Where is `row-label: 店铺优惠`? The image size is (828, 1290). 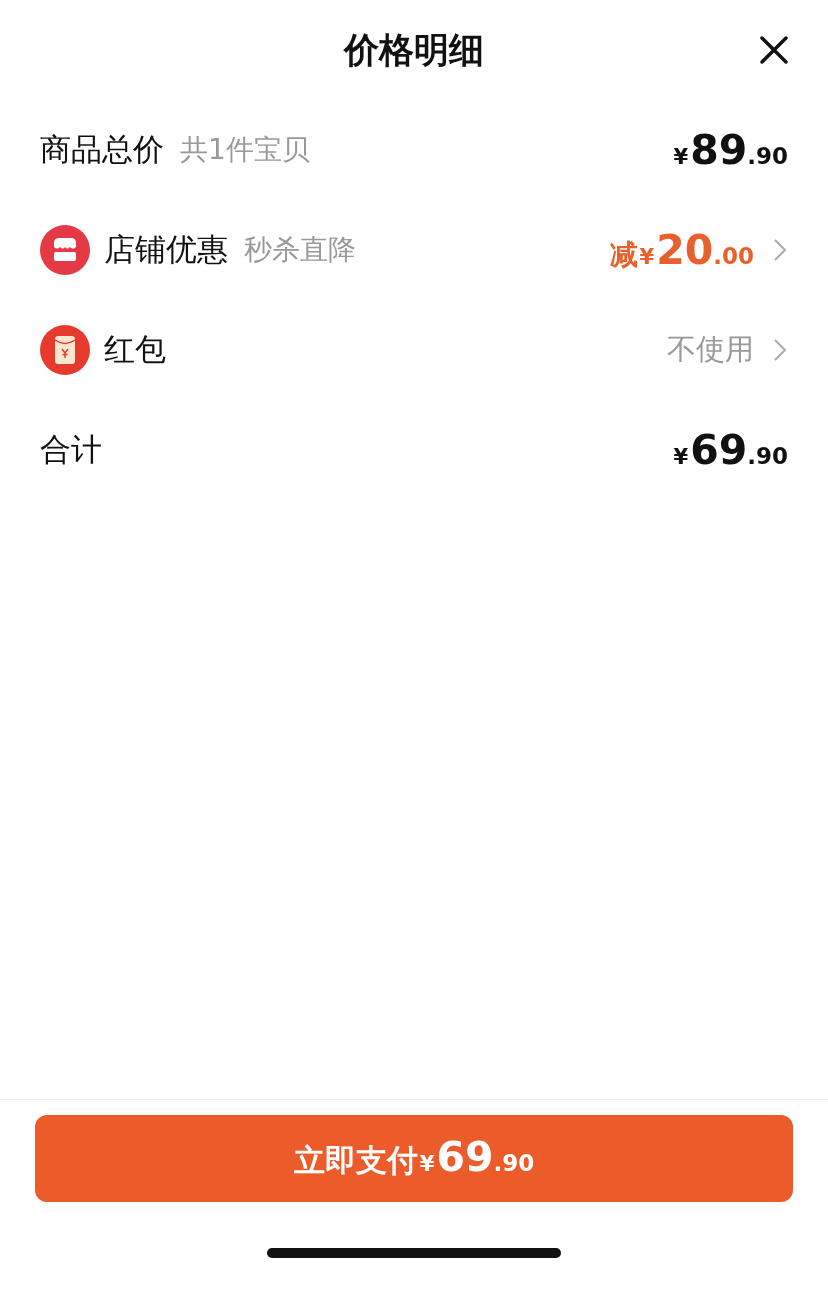
row-label: 店铺优惠 is located at coordinates (166, 249).